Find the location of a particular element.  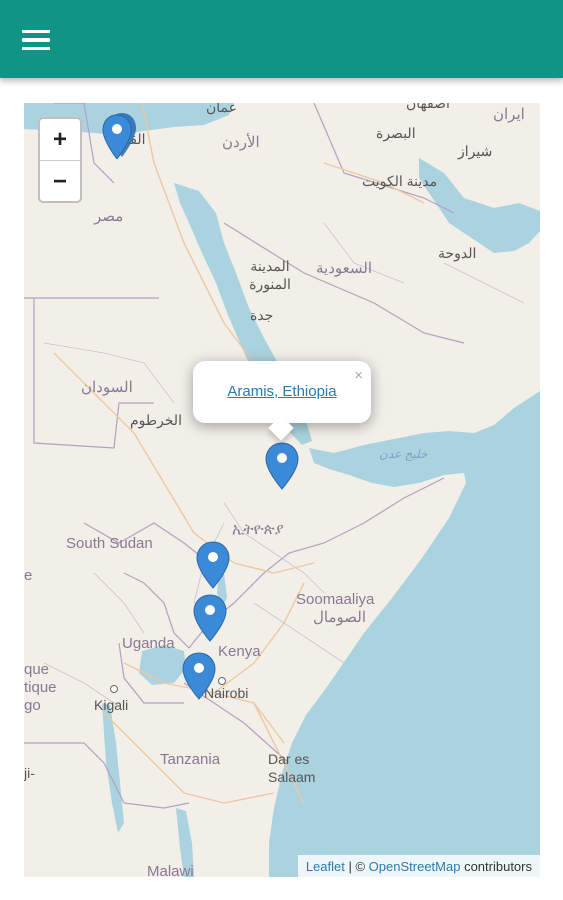

map-label-salaam: Salaam is located at coordinates (292, 777).